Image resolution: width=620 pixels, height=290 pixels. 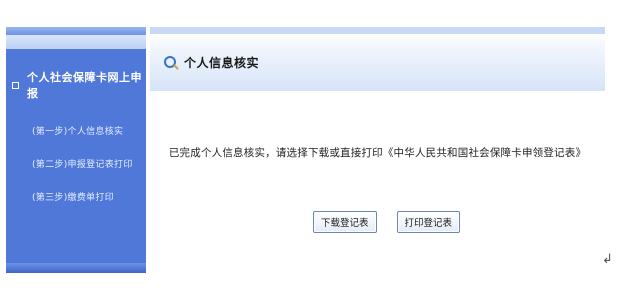 I want to click on square-bullet-icon, so click(x=15, y=85).